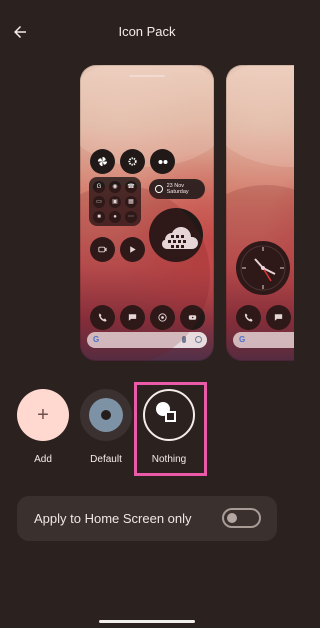 This screenshot has width=320, height=628. I want to click on pack-add-button: + Add, so click(43, 430).